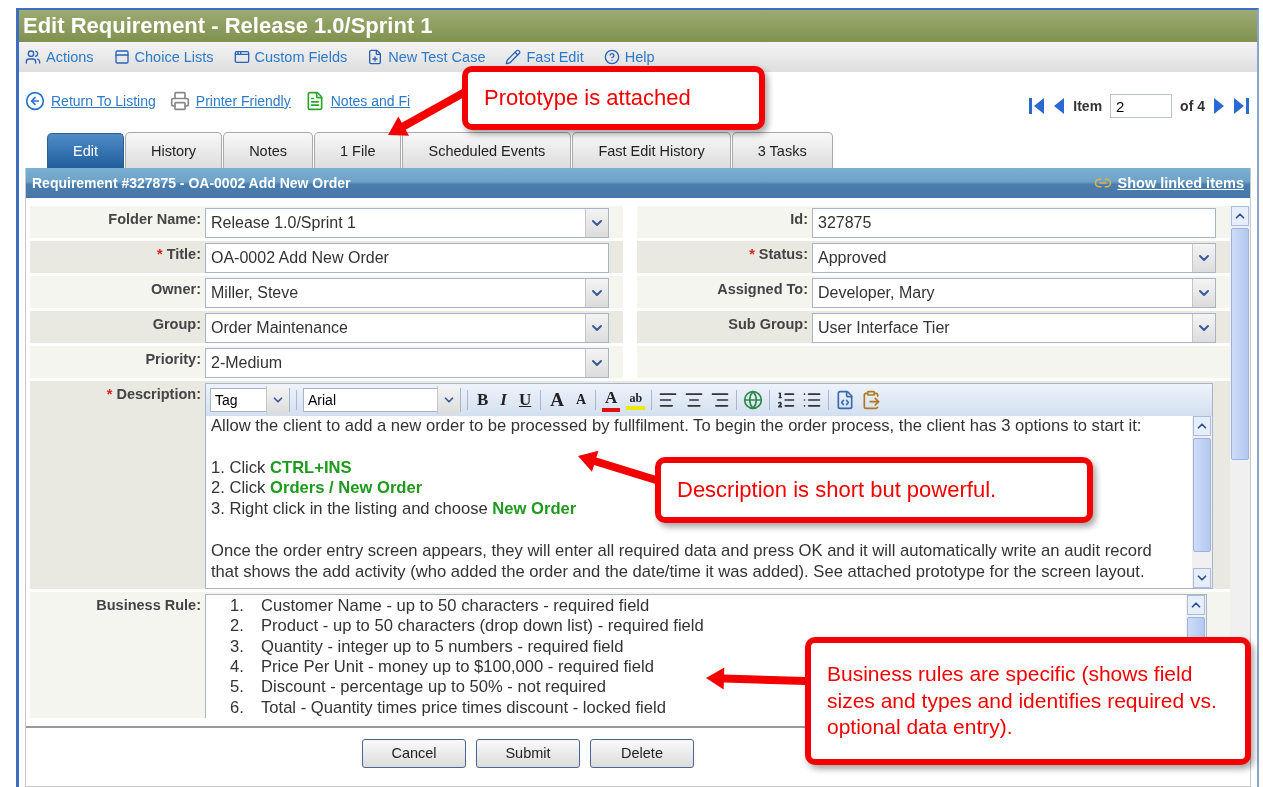 The image size is (1263, 787). Describe the element at coordinates (778, 254) in the screenshot. I see `field-label: * Status:` at that location.